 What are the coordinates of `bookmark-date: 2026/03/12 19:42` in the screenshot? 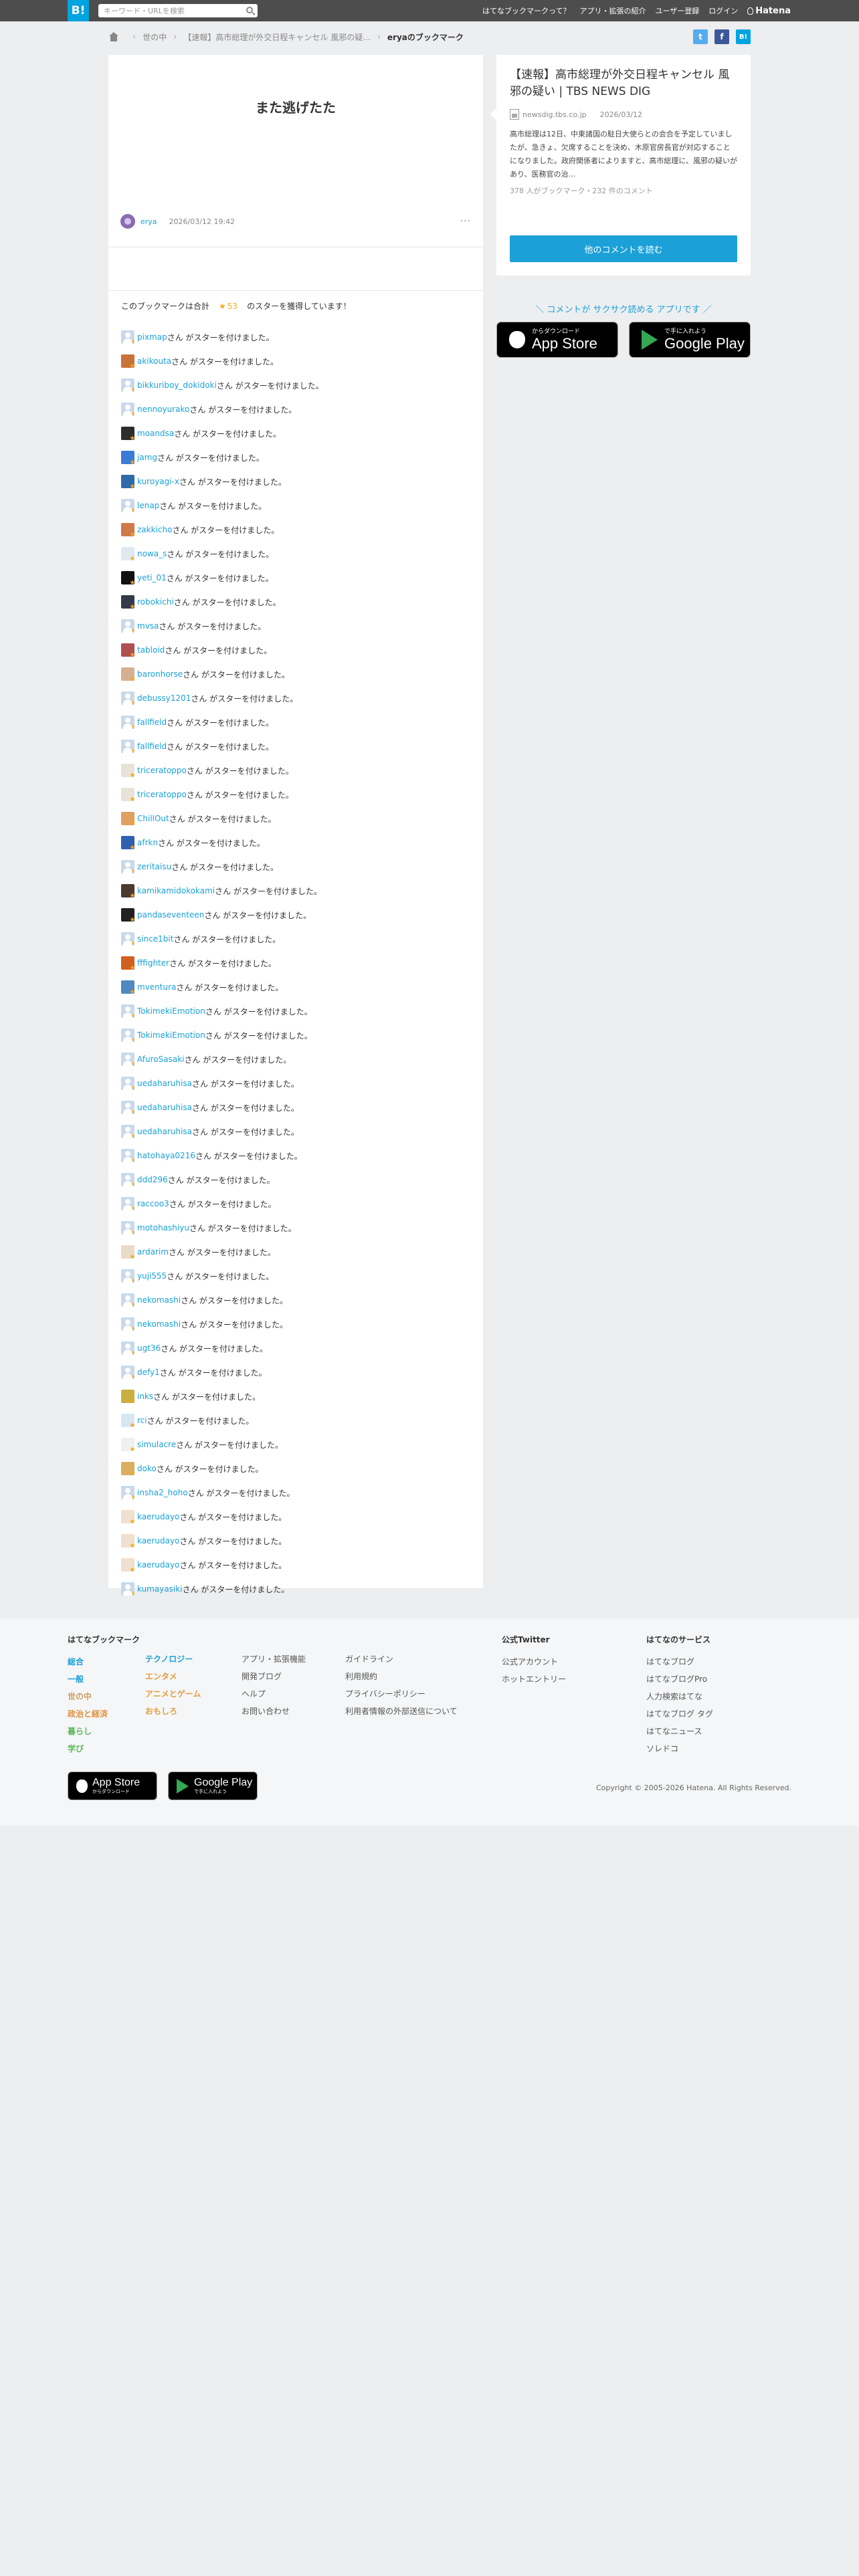 It's located at (202, 221).